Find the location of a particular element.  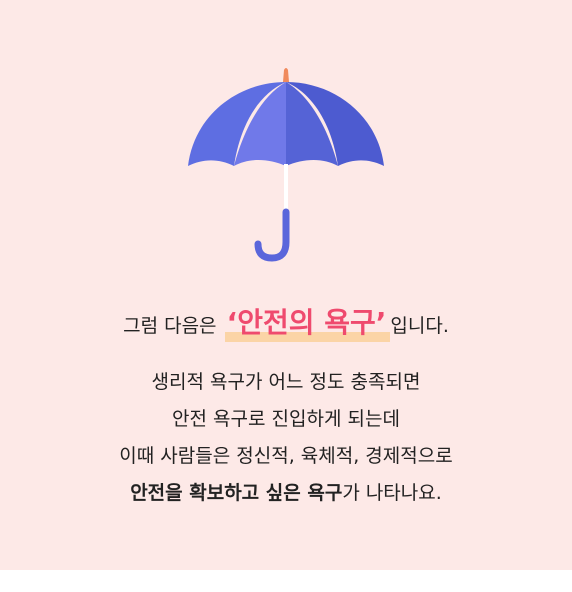

body-line-3: 이때 사람들은 정신적, 육체적, 경제적으로 is located at coordinates (286, 456).